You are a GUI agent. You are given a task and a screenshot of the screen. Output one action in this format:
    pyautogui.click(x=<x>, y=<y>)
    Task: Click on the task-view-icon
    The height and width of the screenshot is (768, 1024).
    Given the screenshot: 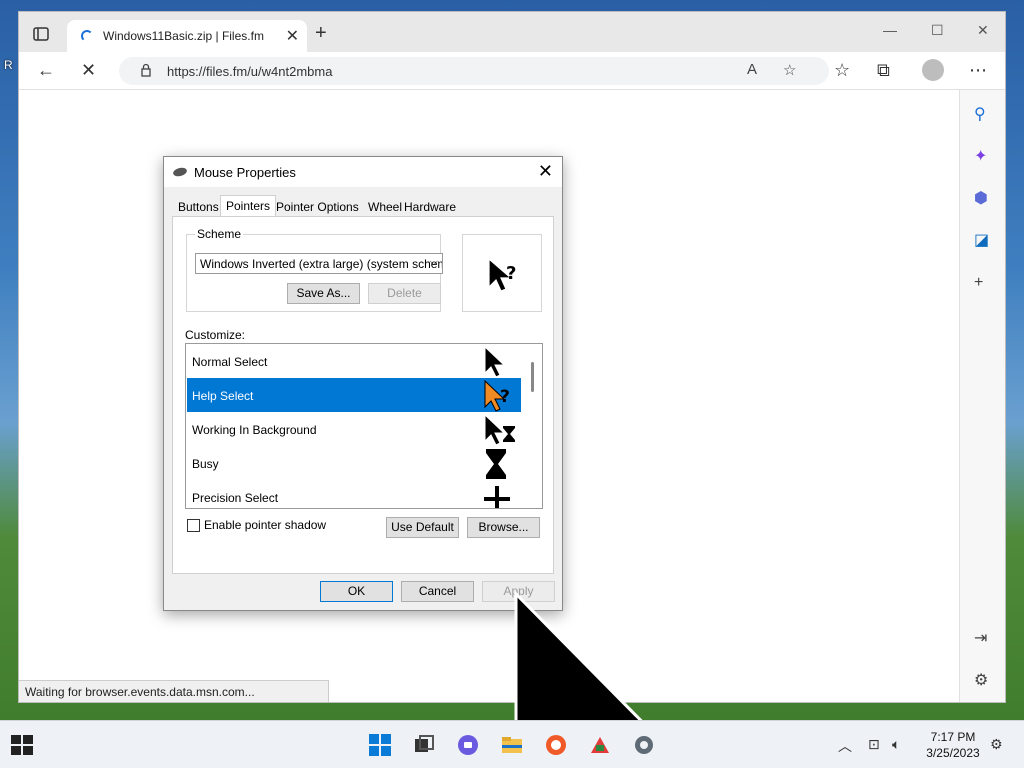 What is the action you would take?
    pyautogui.click(x=424, y=745)
    